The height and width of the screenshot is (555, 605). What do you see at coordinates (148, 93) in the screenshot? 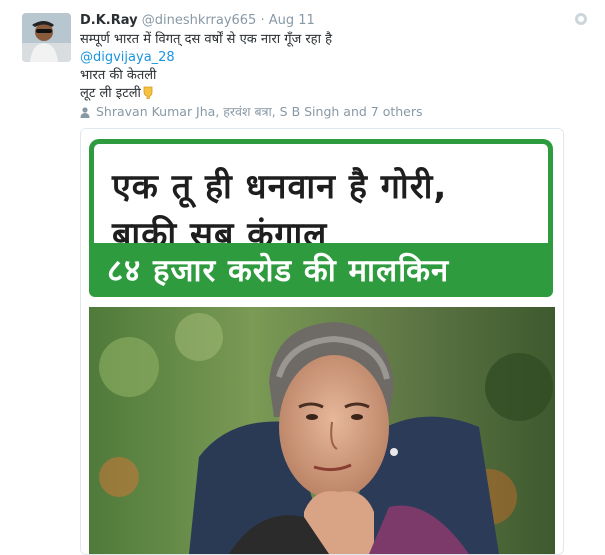
I see `pointing-down-hand-icon` at bounding box center [148, 93].